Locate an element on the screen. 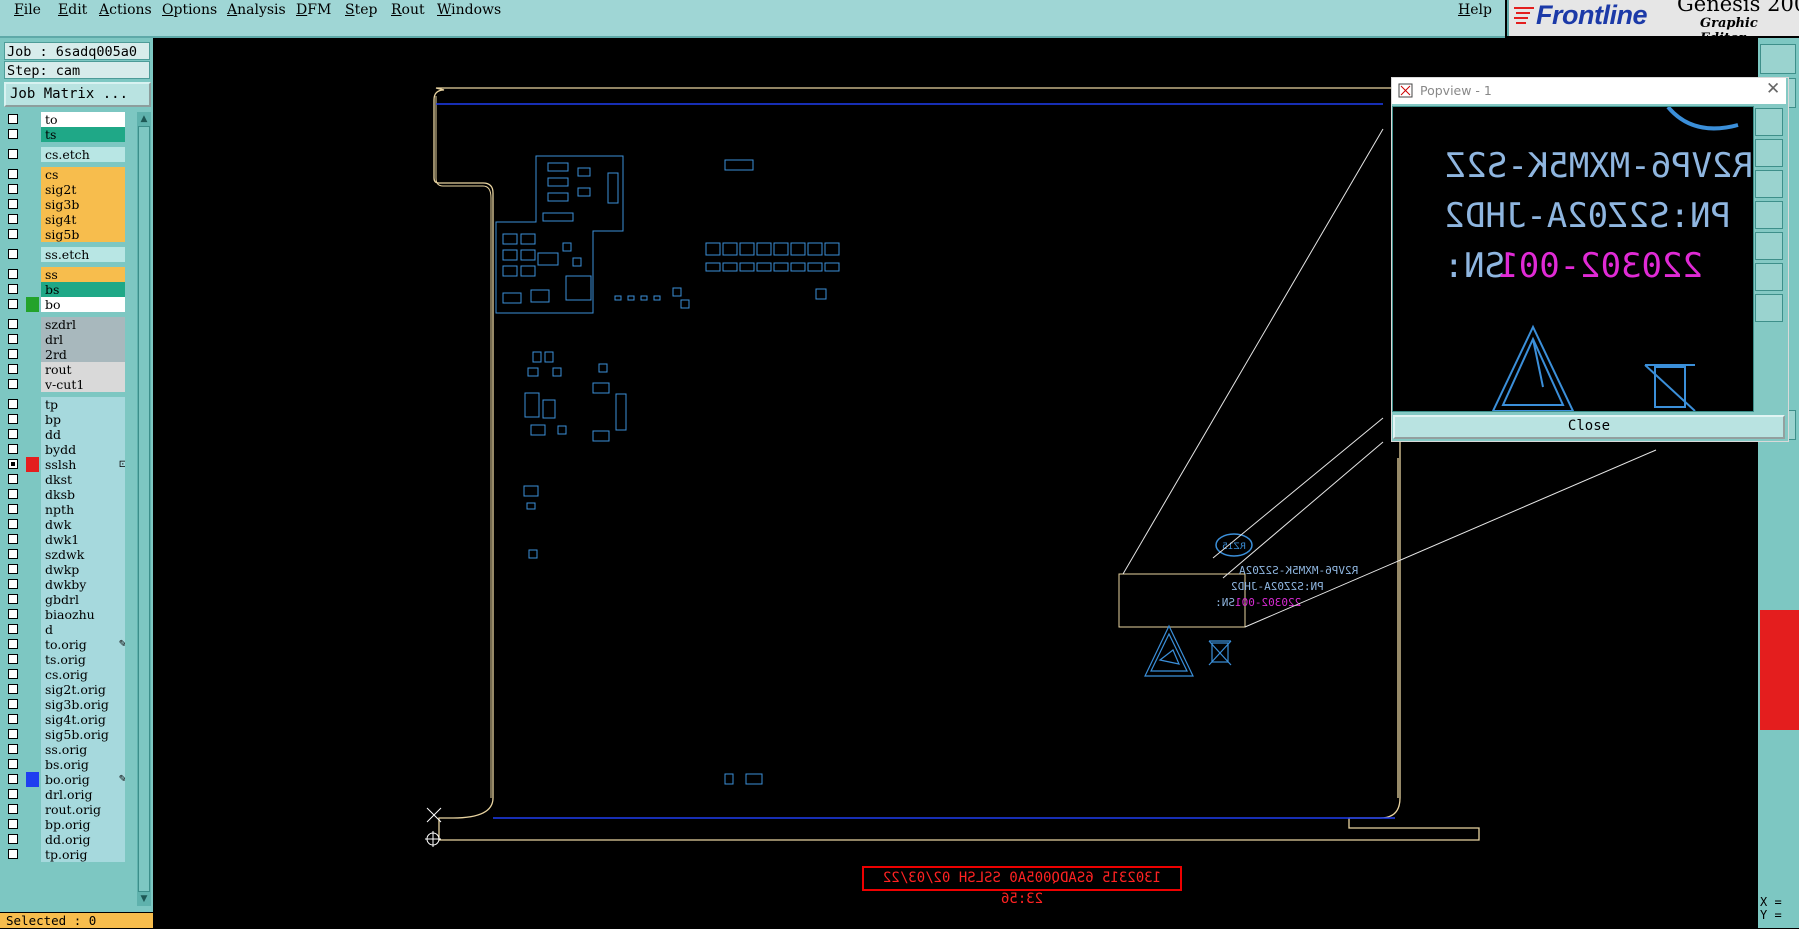  layer-name: cs is located at coordinates (83, 174).